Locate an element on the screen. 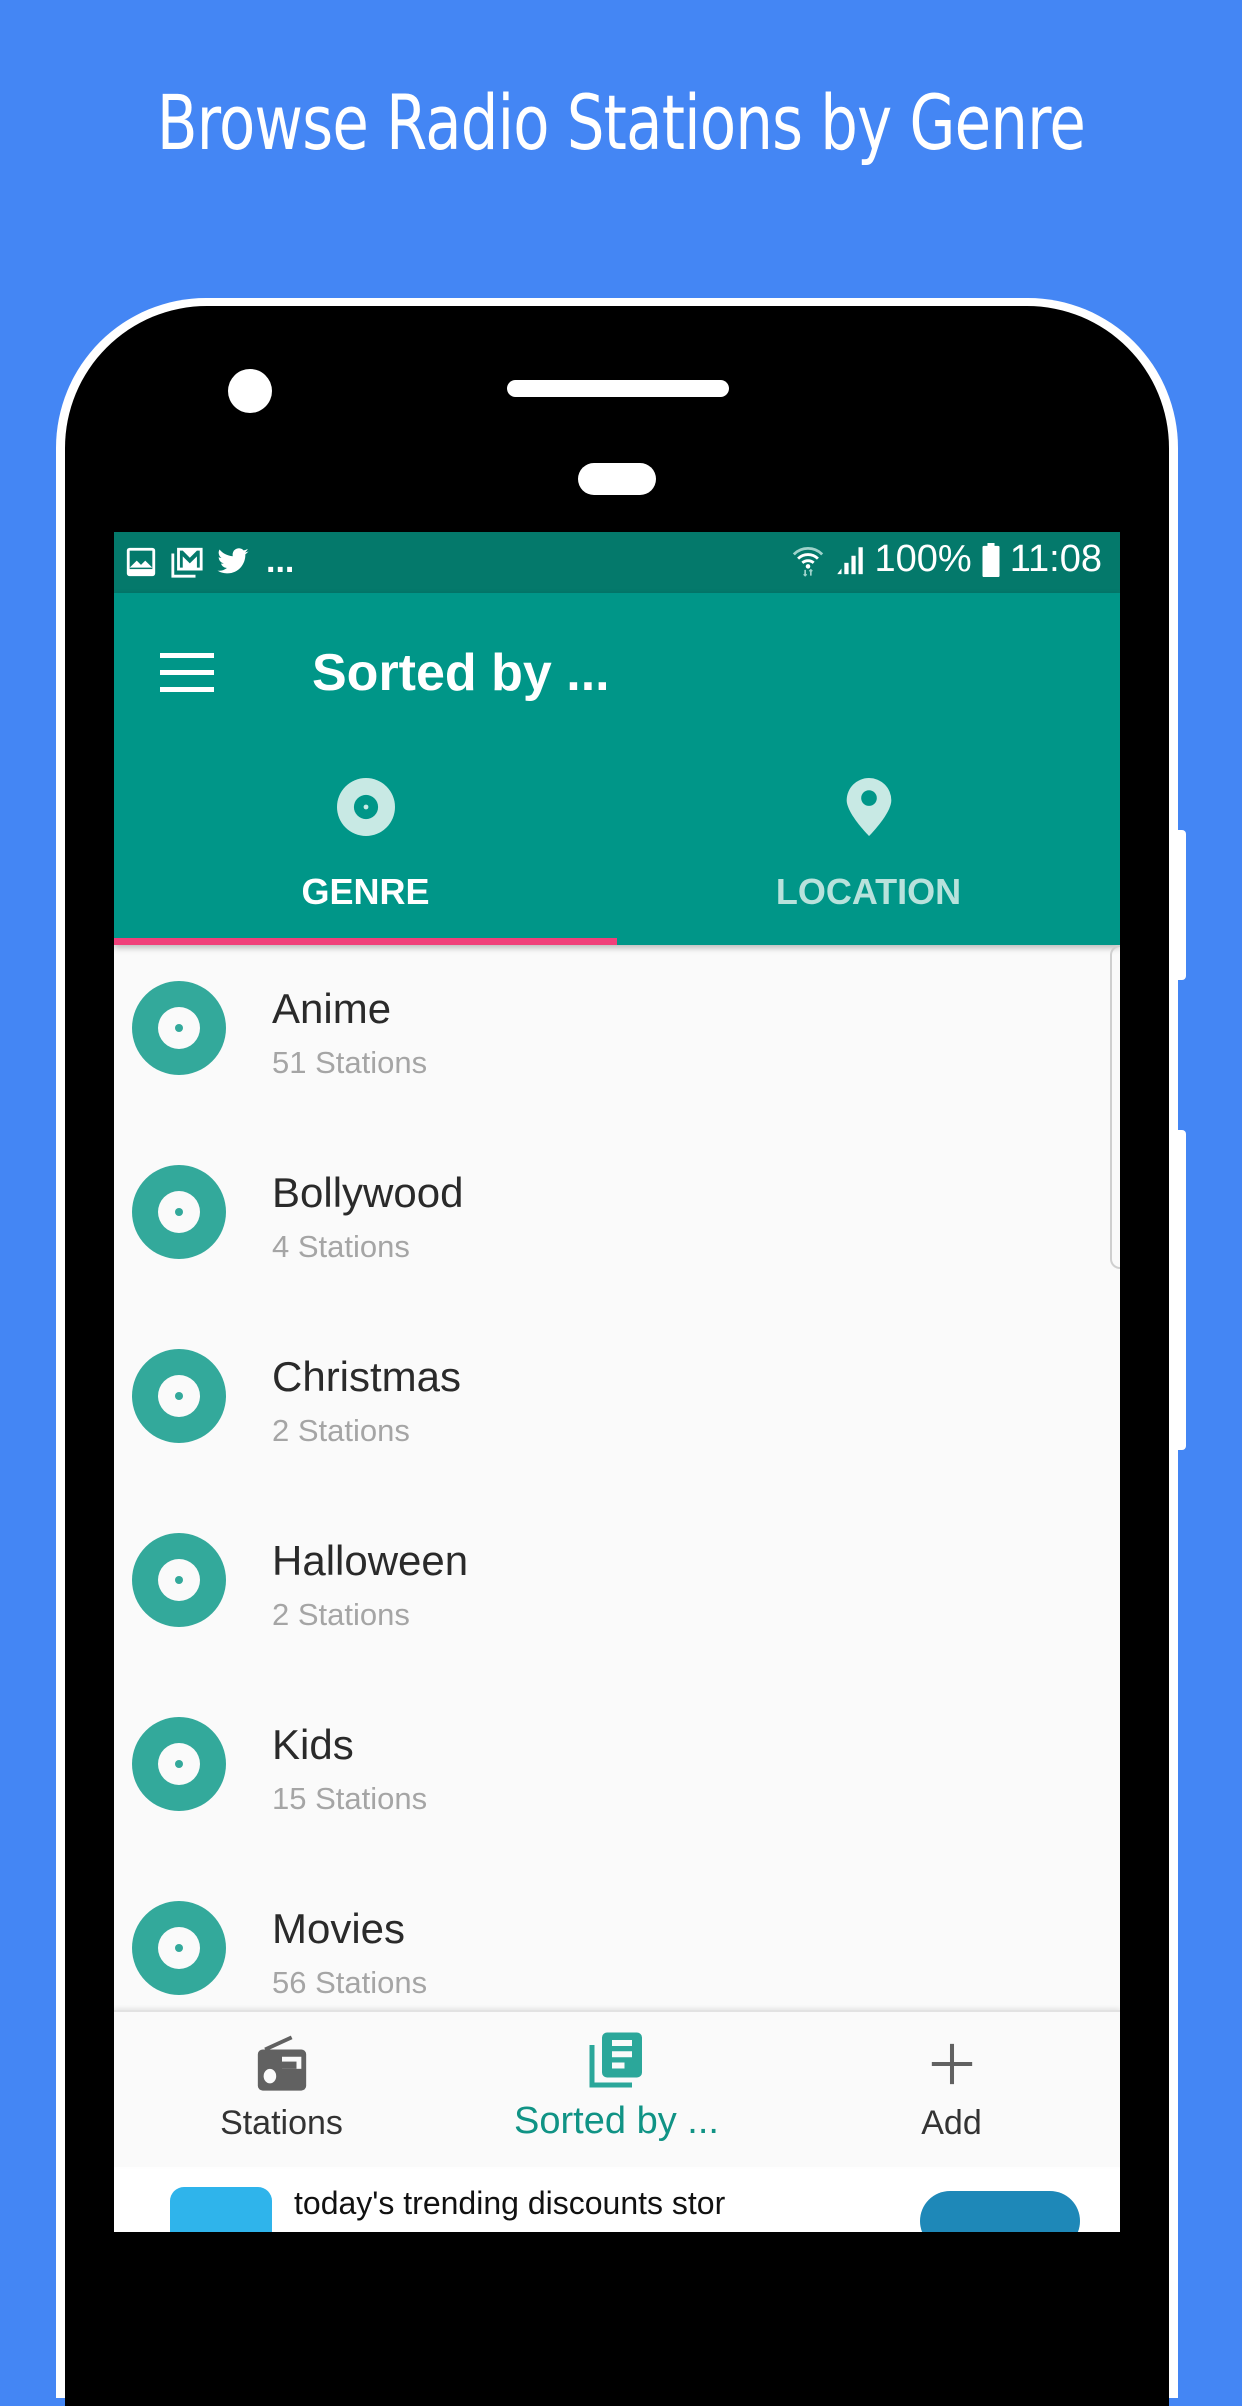  tab-location-label: LOCATION is located at coordinates (868, 891).